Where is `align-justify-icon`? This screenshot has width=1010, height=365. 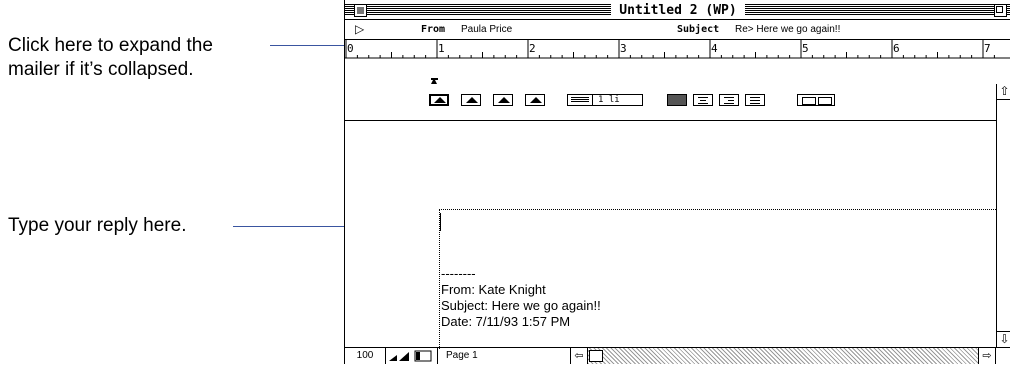
align-justify-icon is located at coordinates (755, 100).